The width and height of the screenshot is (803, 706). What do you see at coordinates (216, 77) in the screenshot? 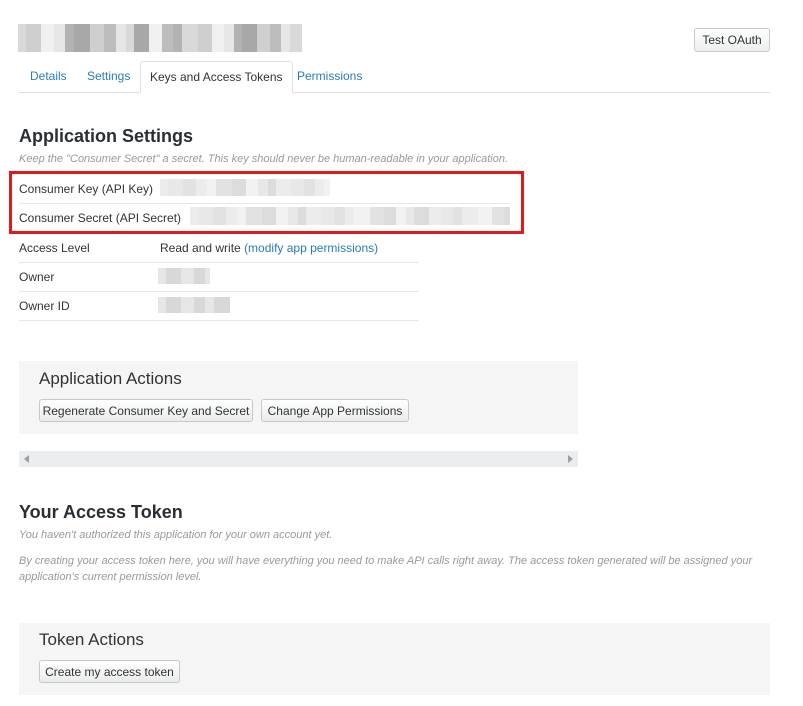
I see `tab-keys-and-access-tokens: Keys and Access Tokens` at bounding box center [216, 77].